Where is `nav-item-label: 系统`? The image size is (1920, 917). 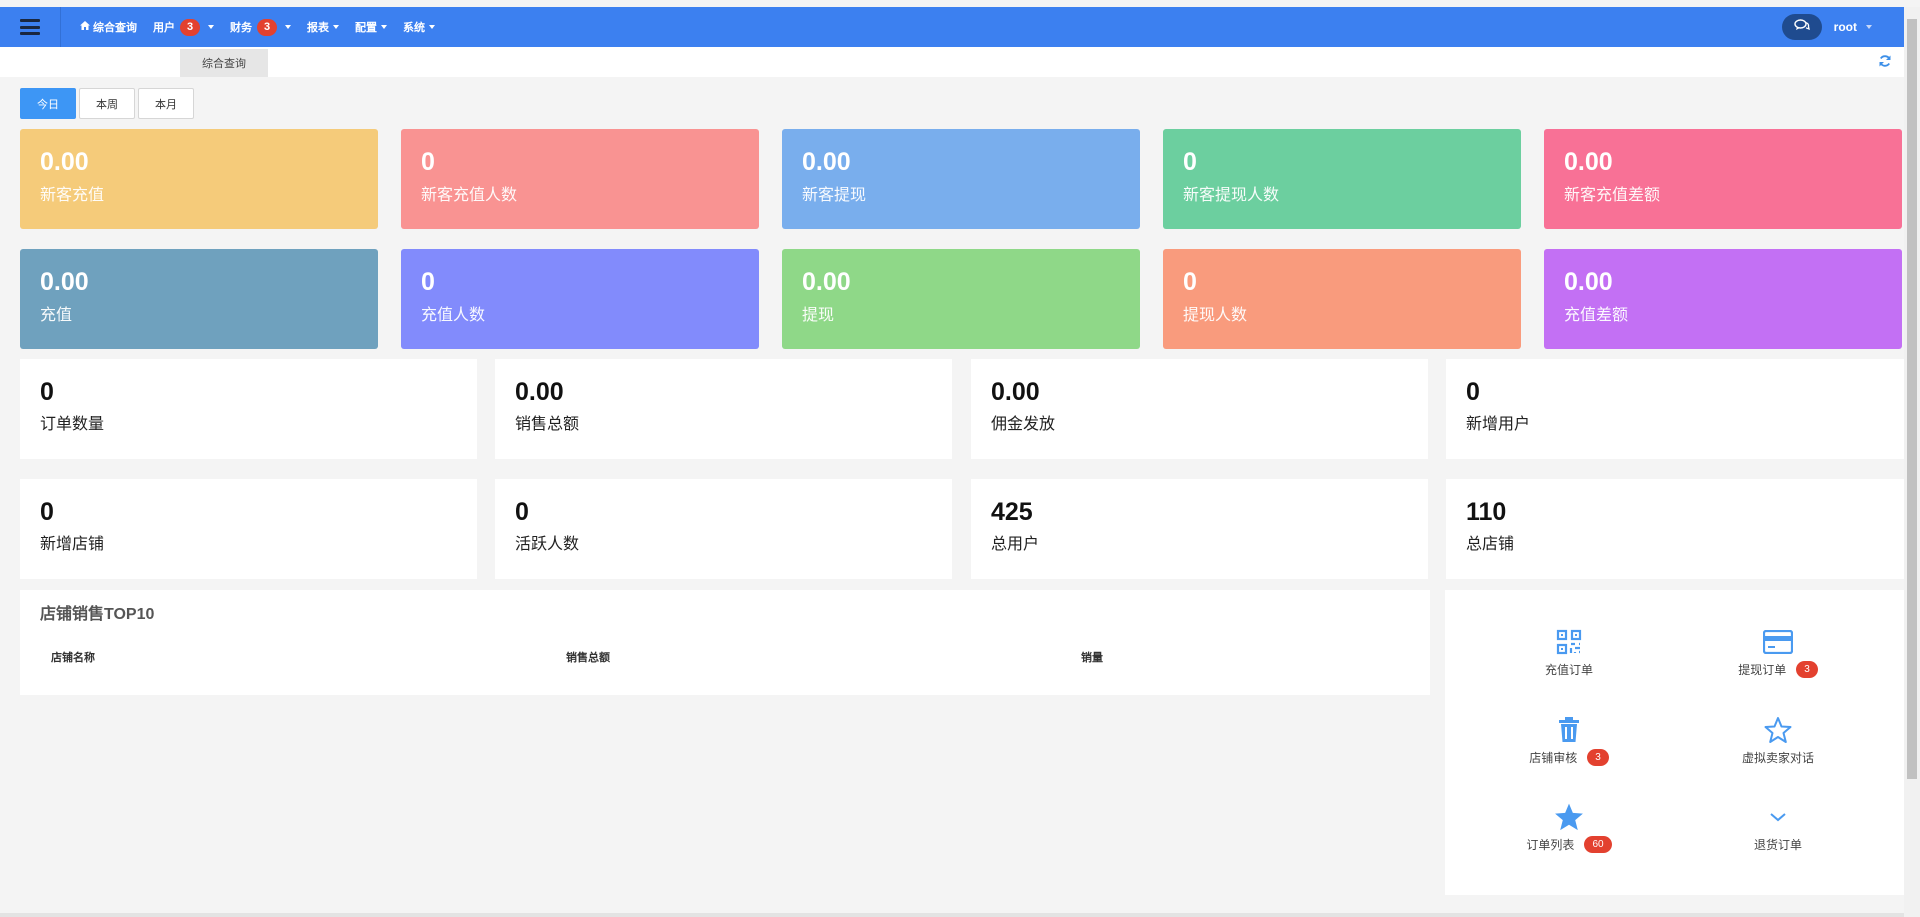
nav-item-label: 系统 is located at coordinates (414, 28).